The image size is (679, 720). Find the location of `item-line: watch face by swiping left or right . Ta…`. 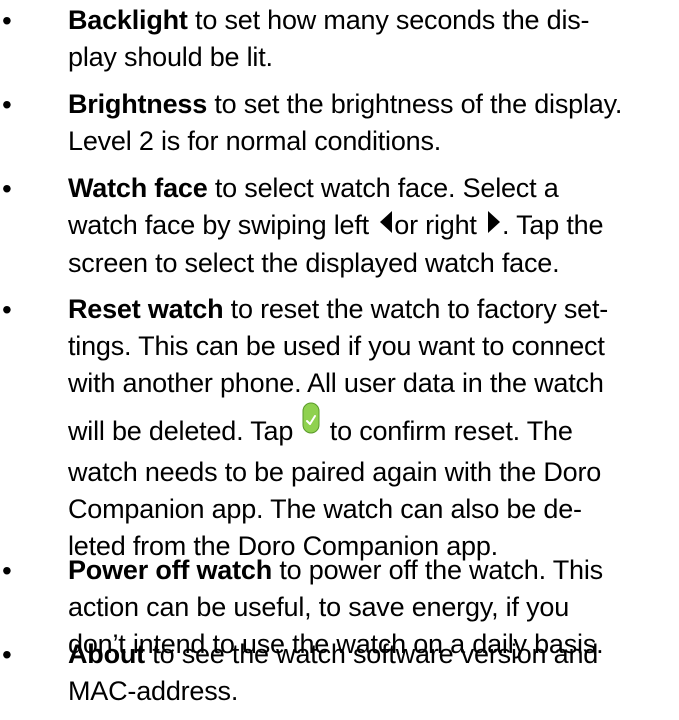

item-line: watch face by swiping left or right . Ta… is located at coordinates (370, 226).